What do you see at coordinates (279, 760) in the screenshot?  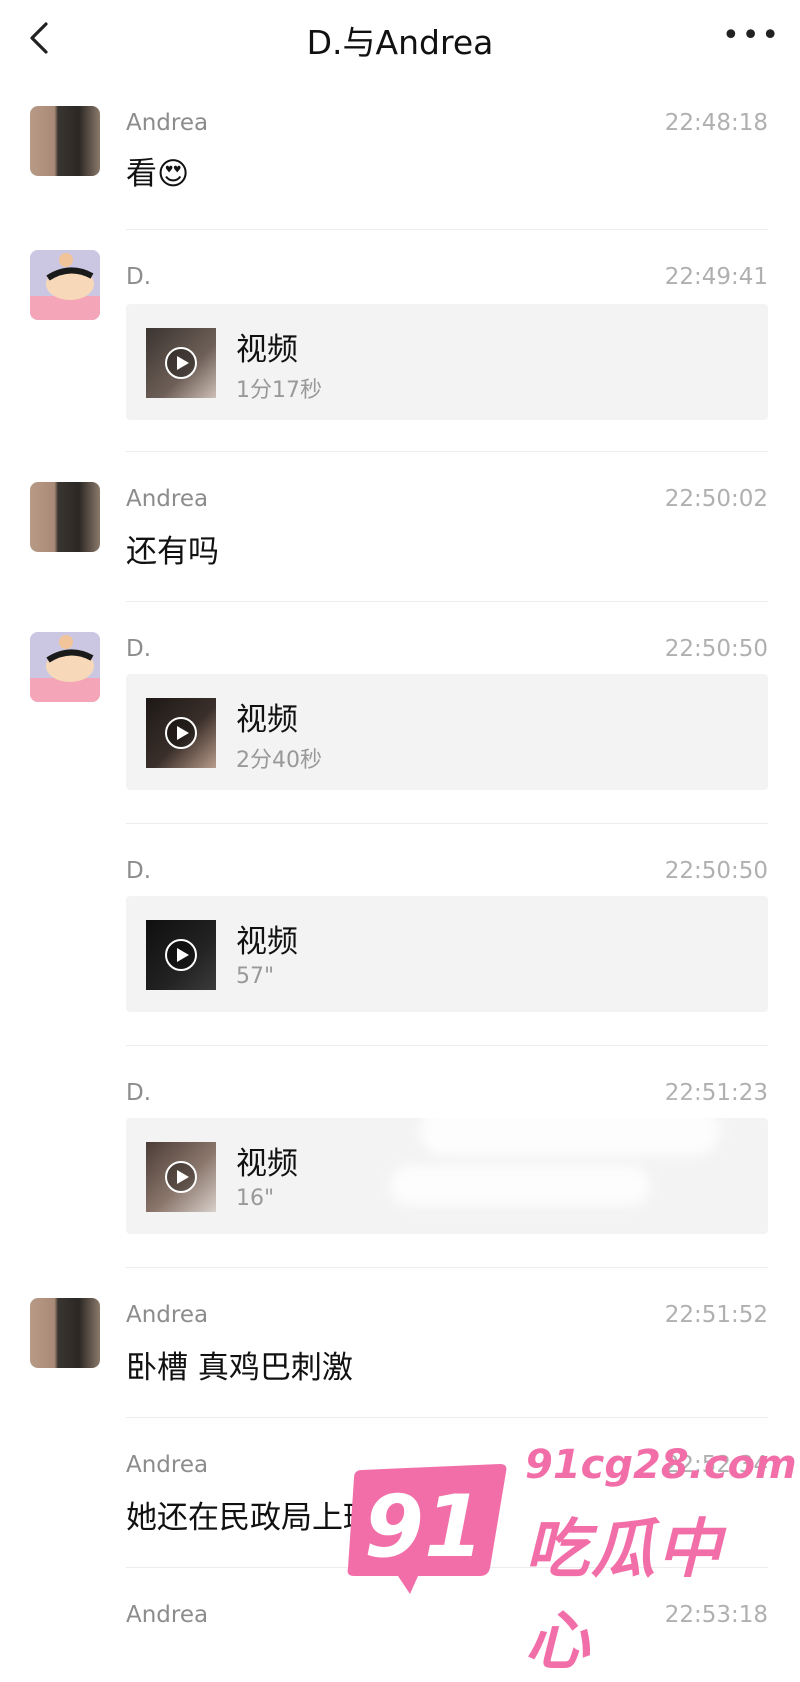 I see `video-duration: 2分40秒` at bounding box center [279, 760].